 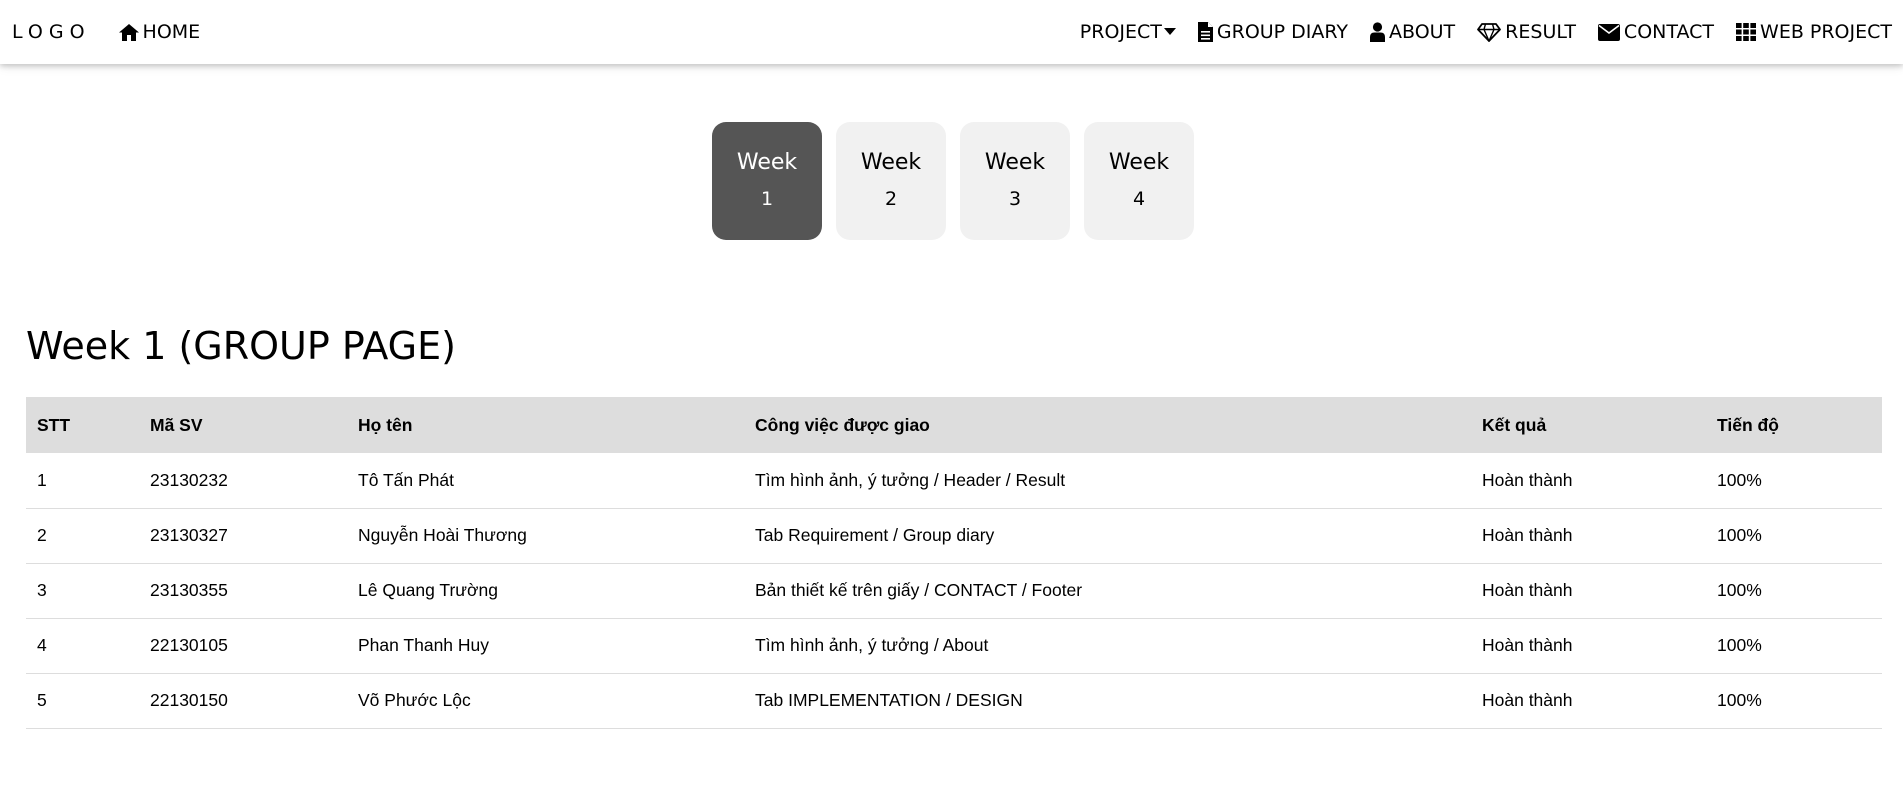 What do you see at coordinates (545, 646) in the screenshot?
I see `cell-name: Phan Thanh Huy` at bounding box center [545, 646].